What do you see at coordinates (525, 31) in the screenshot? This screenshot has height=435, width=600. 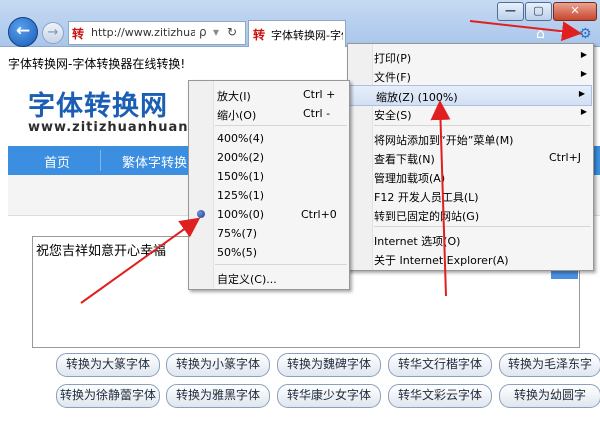 I see `arrow-to-gear` at bounding box center [525, 31].